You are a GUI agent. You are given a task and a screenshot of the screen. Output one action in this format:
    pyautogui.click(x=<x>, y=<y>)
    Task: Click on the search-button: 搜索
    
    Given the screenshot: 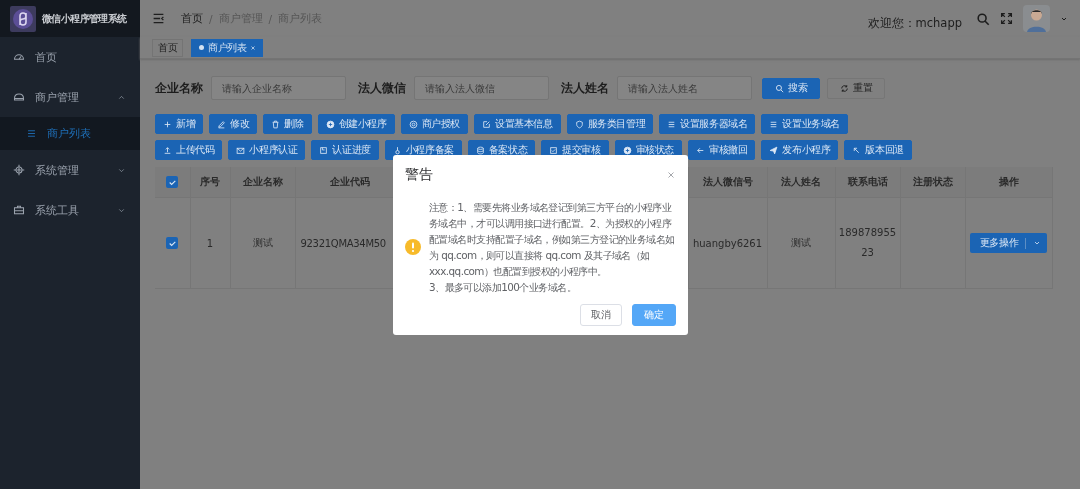 What is the action you would take?
    pyautogui.click(x=791, y=88)
    